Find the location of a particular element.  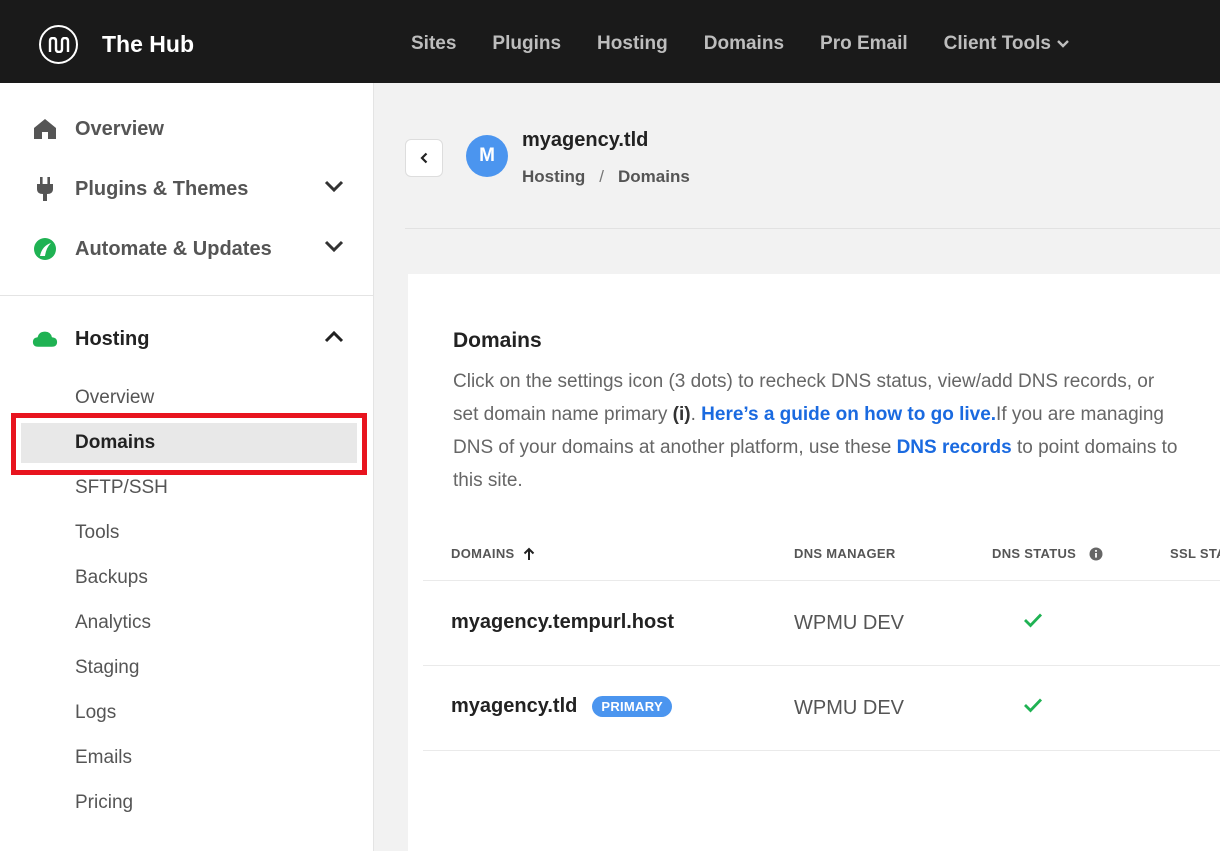

panel-title: Domains is located at coordinates (497, 340).